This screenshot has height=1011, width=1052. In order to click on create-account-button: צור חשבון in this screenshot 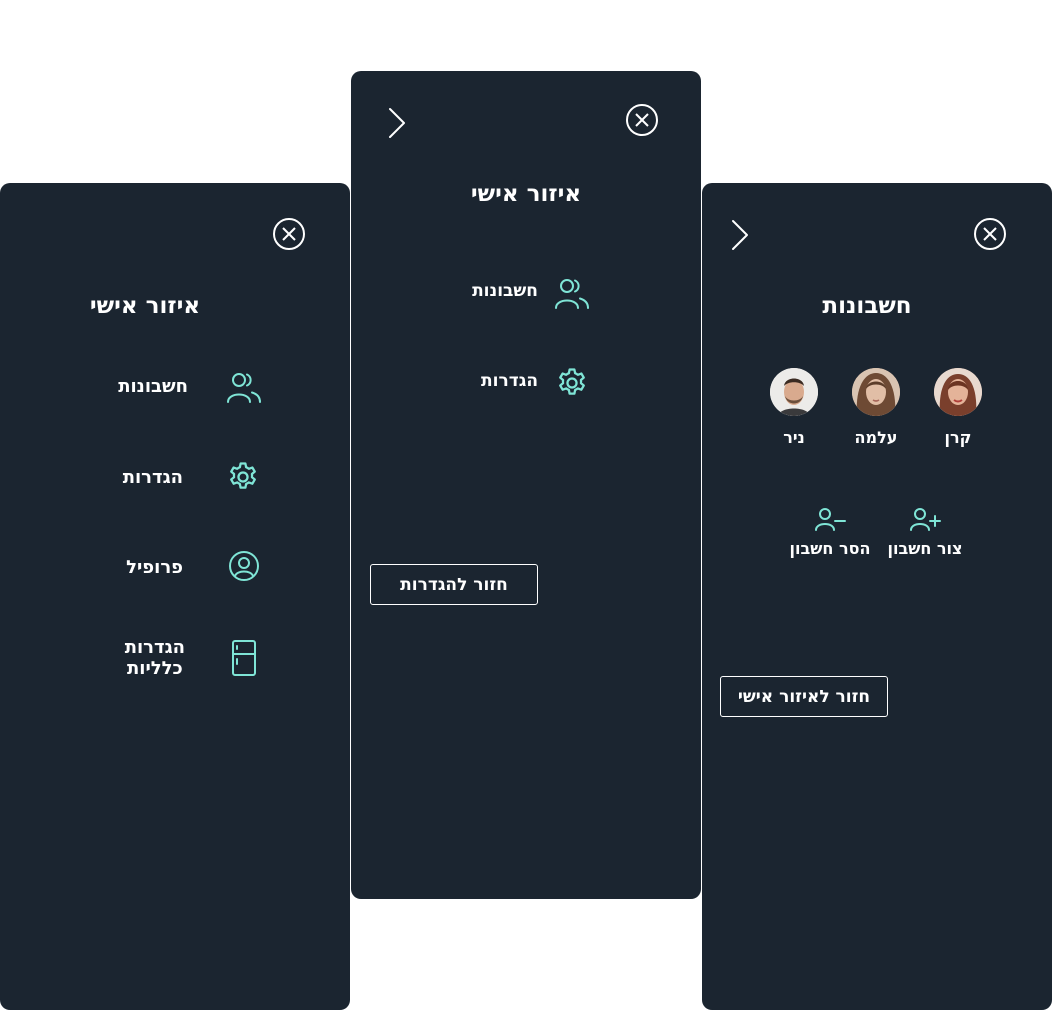, I will do `click(925, 534)`.